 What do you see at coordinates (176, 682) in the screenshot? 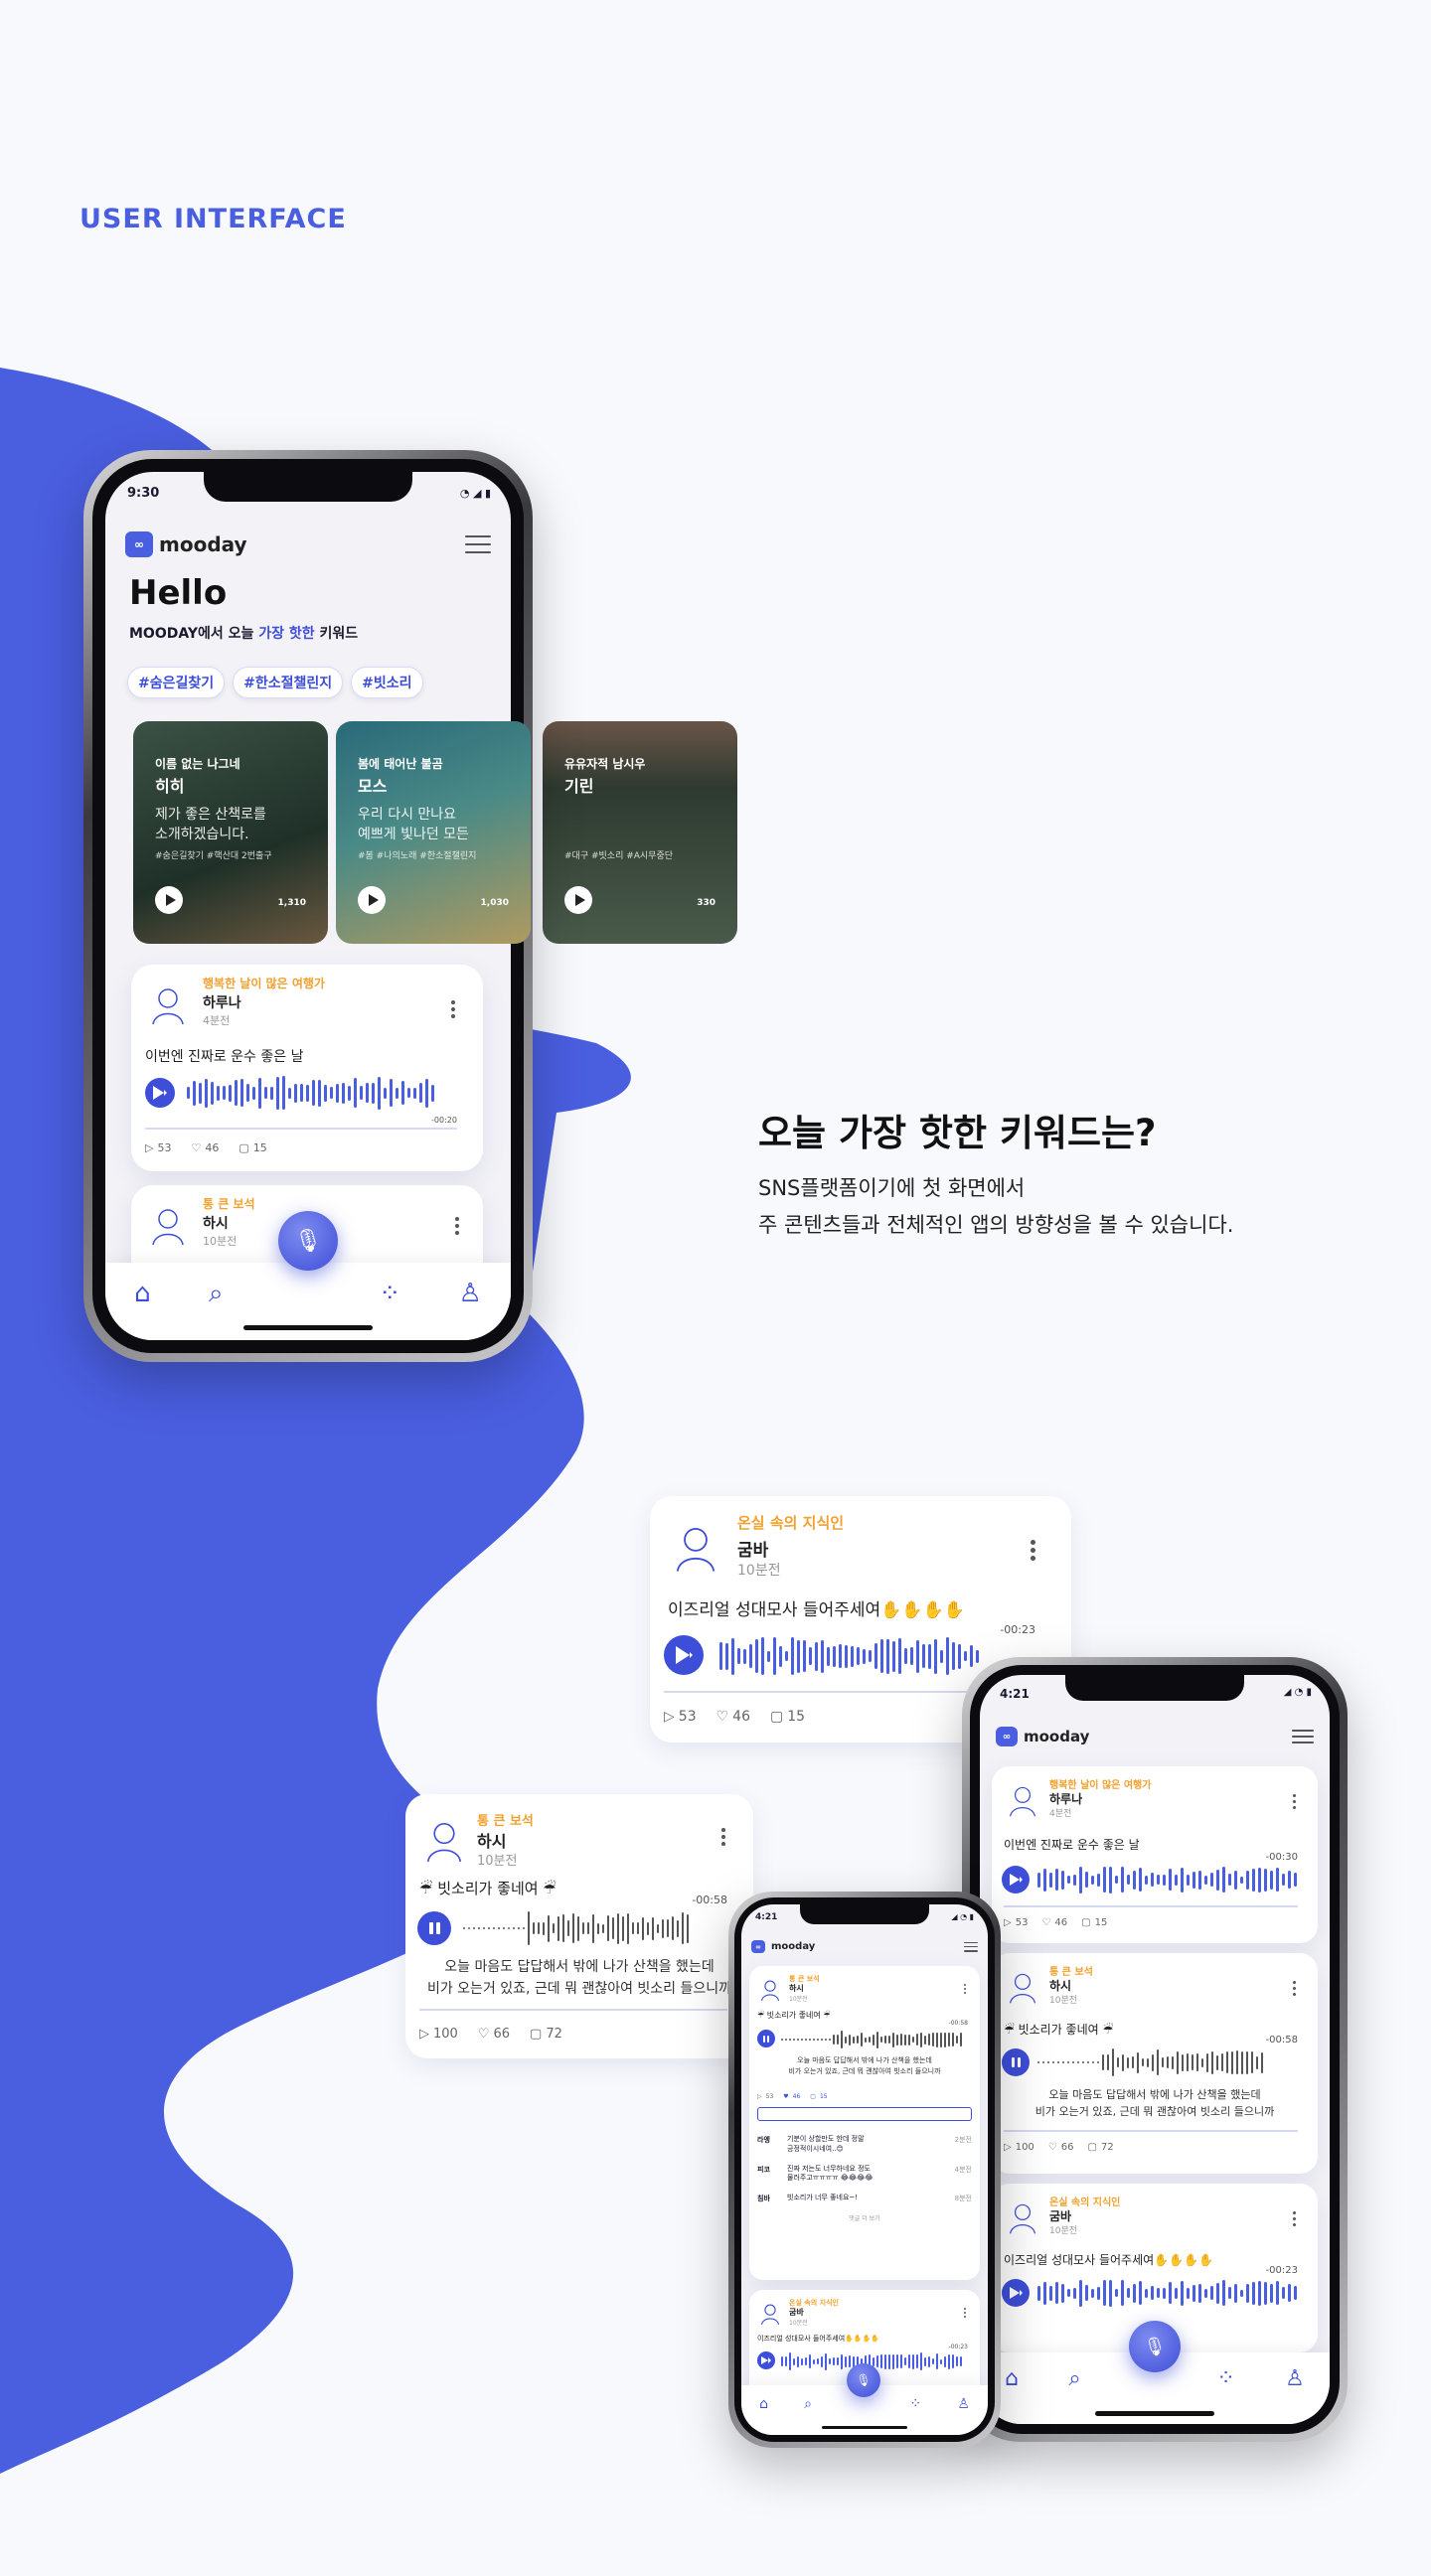
I see `keyword-chip: #숨은길찾기` at bounding box center [176, 682].